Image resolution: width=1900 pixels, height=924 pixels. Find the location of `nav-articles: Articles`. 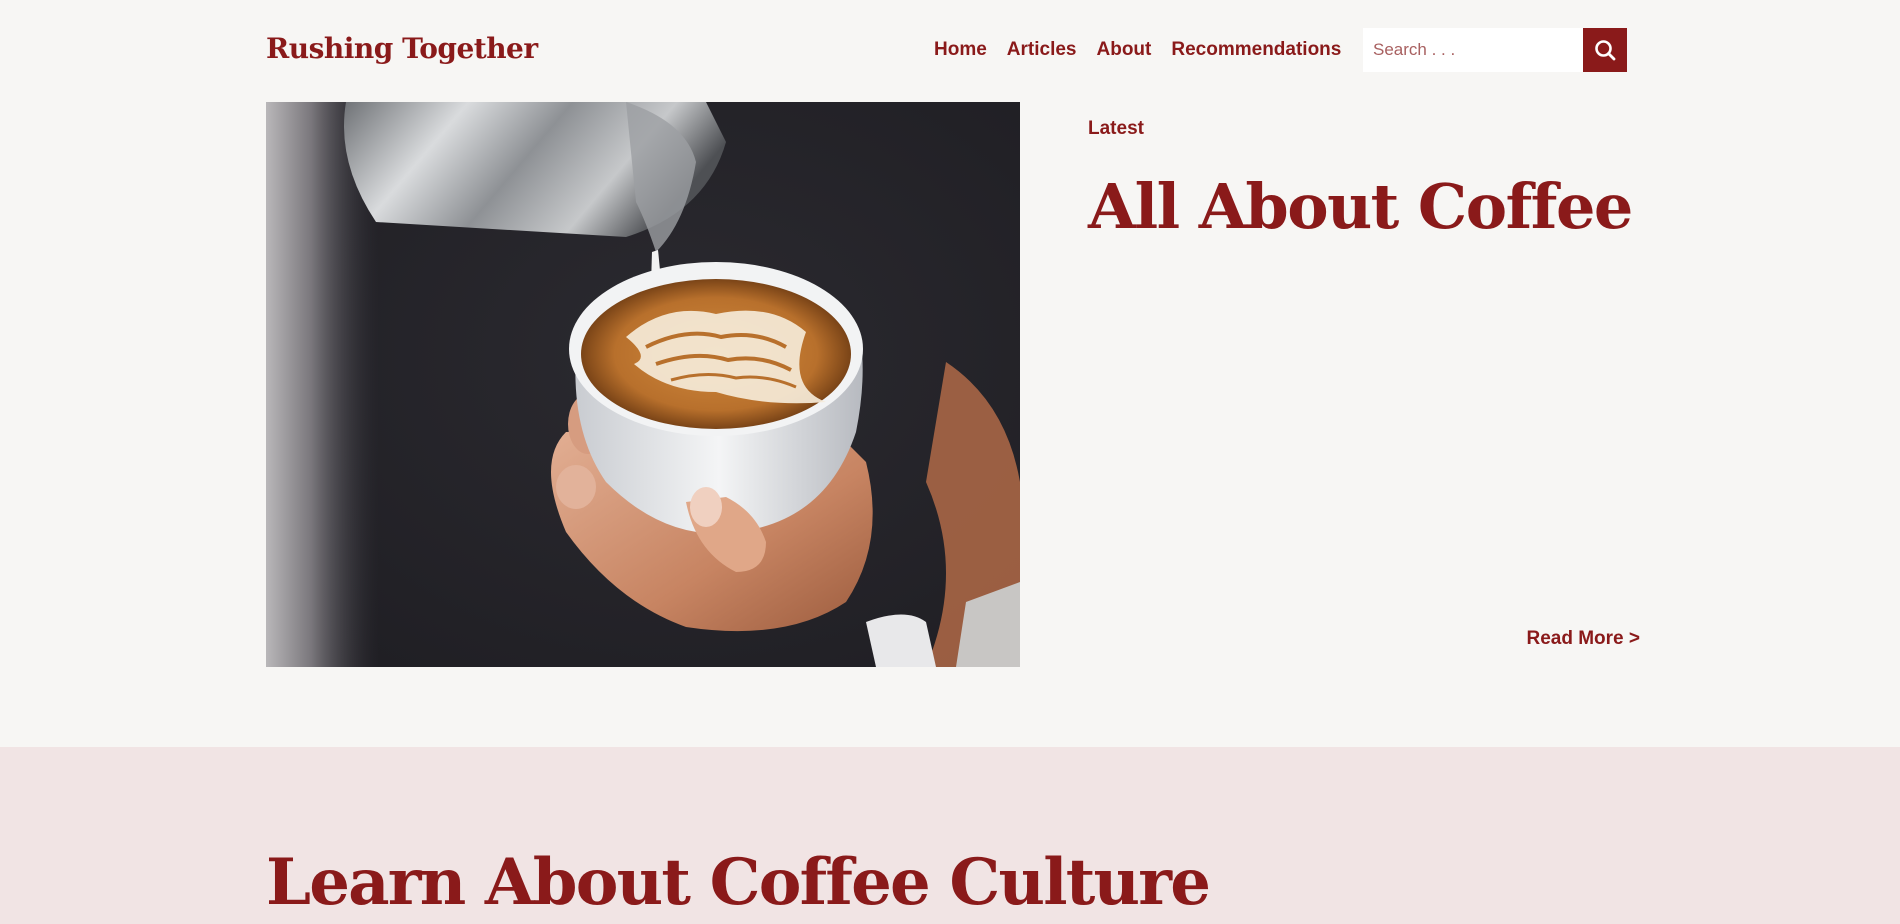

nav-articles: Articles is located at coordinates (1042, 50).